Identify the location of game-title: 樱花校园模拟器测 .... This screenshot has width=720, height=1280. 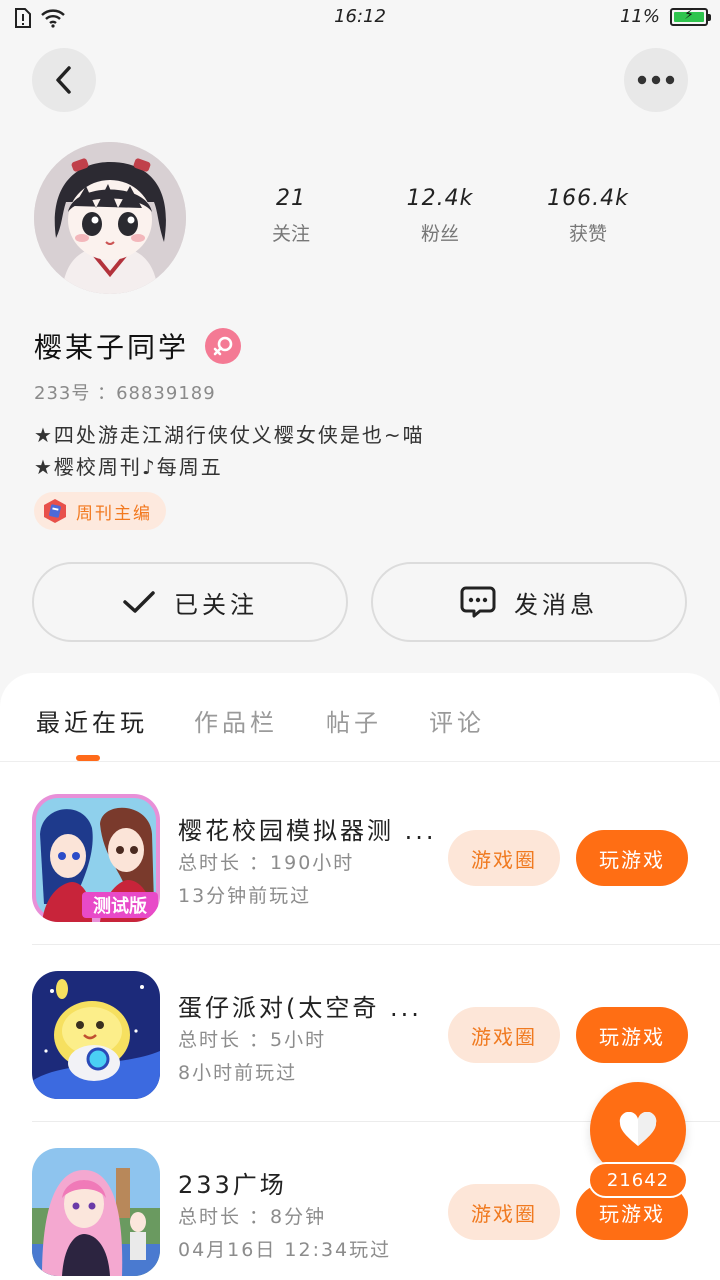
(307, 828).